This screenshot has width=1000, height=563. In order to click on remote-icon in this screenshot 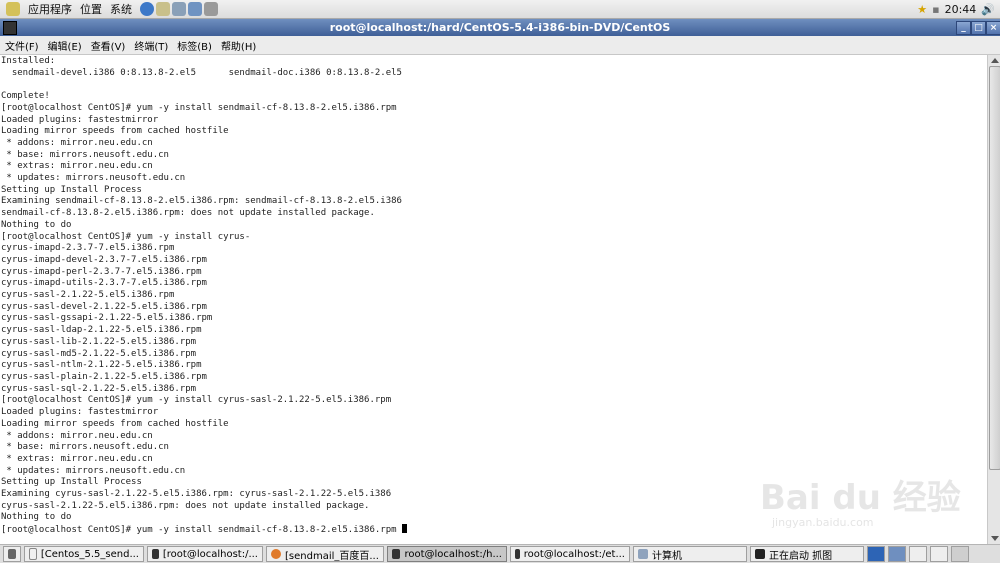, I will do `click(211, 9)`.